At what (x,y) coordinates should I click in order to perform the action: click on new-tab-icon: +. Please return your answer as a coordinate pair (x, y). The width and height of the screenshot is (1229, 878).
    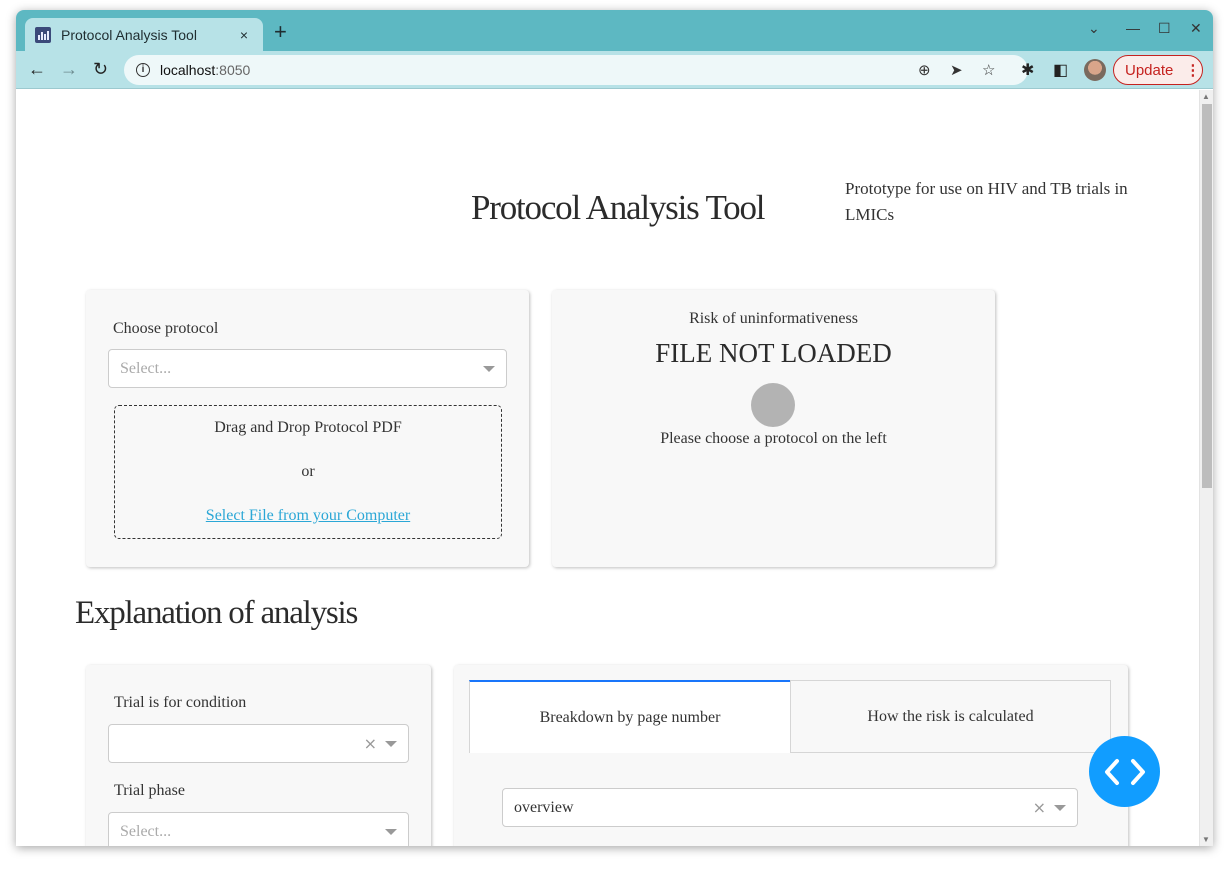
    Looking at the image, I should click on (280, 32).